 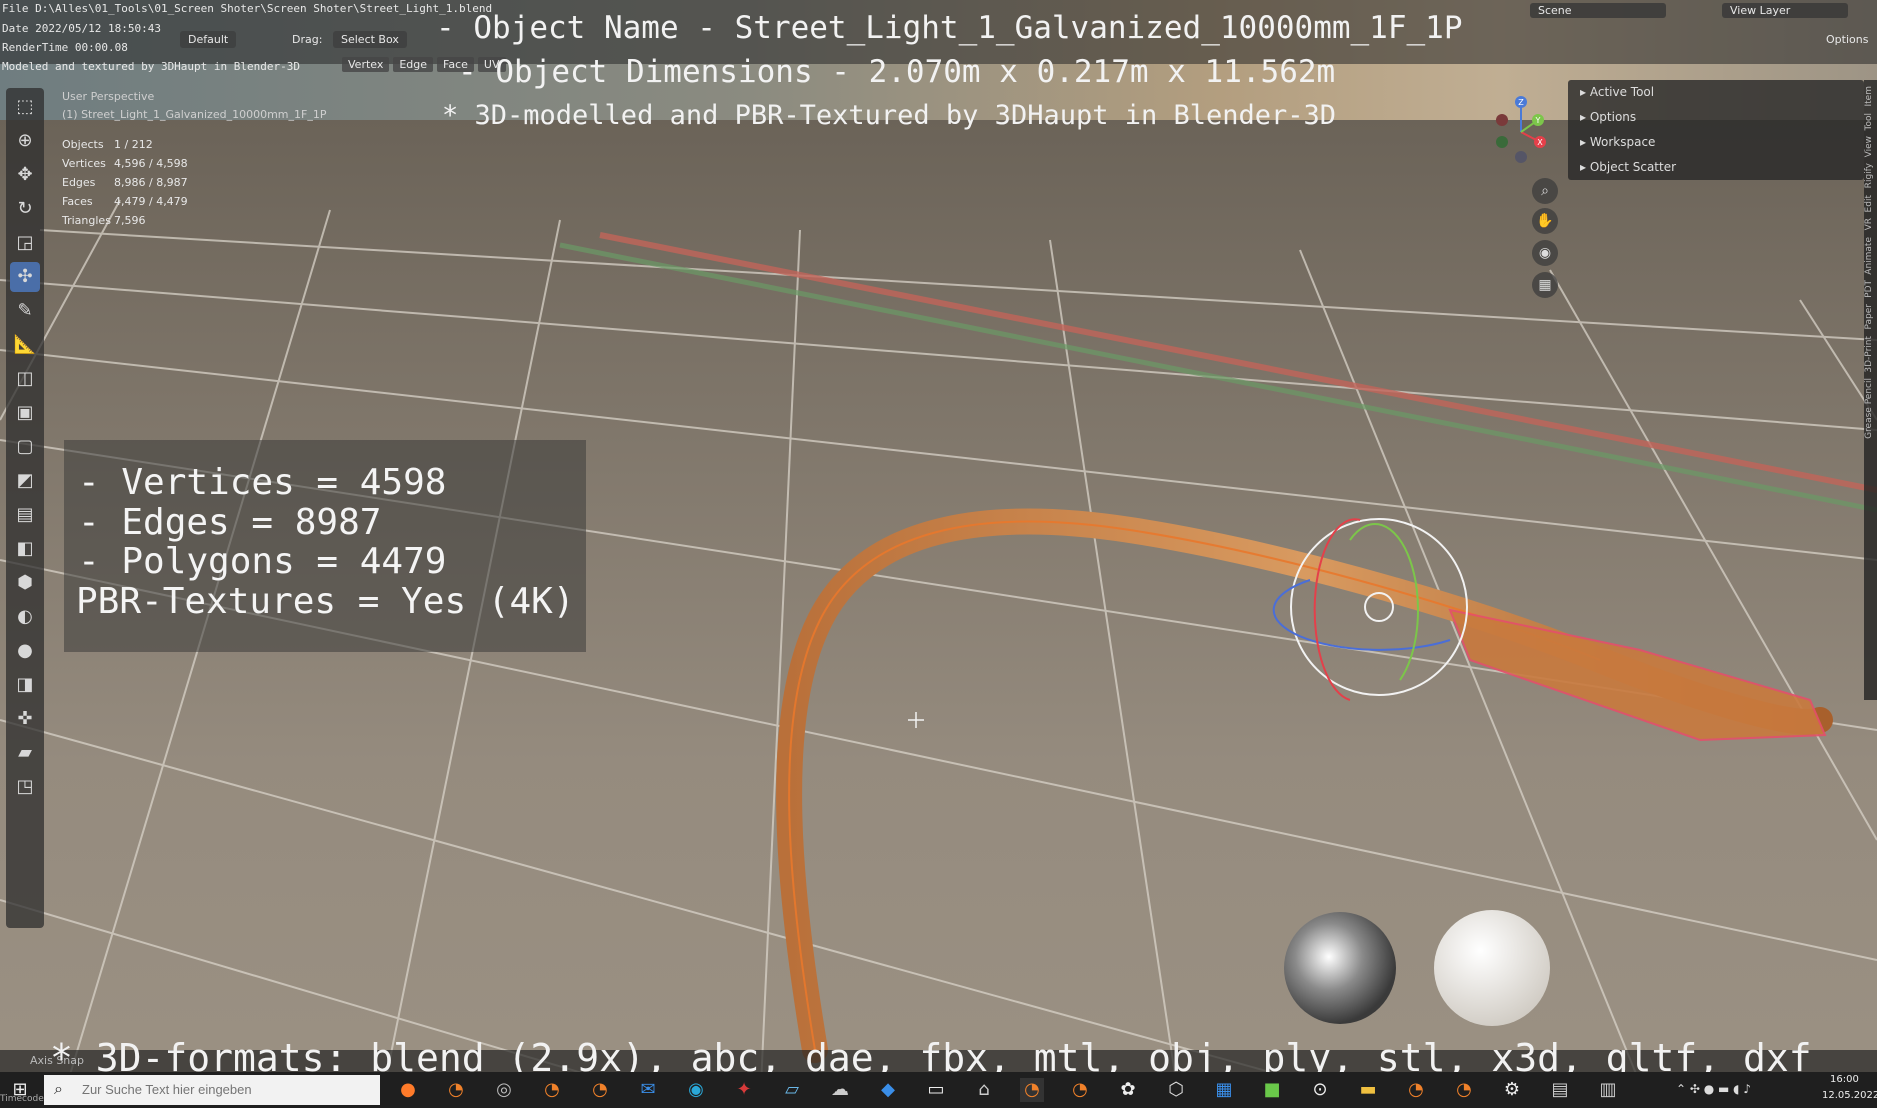 What do you see at coordinates (1521, 132) in the screenshot?
I see `navigation-gizmo: Z X Y` at bounding box center [1521, 132].